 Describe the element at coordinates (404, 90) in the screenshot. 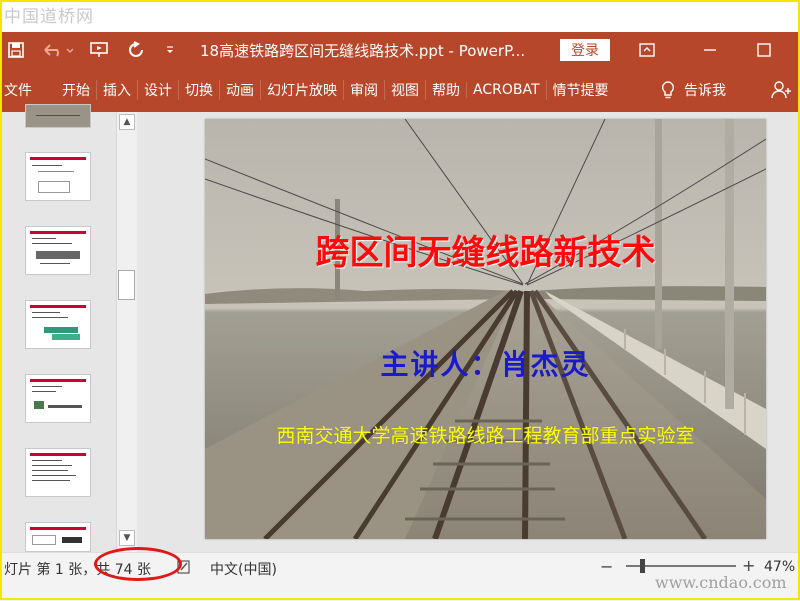

I see `tab-view: 视图` at that location.